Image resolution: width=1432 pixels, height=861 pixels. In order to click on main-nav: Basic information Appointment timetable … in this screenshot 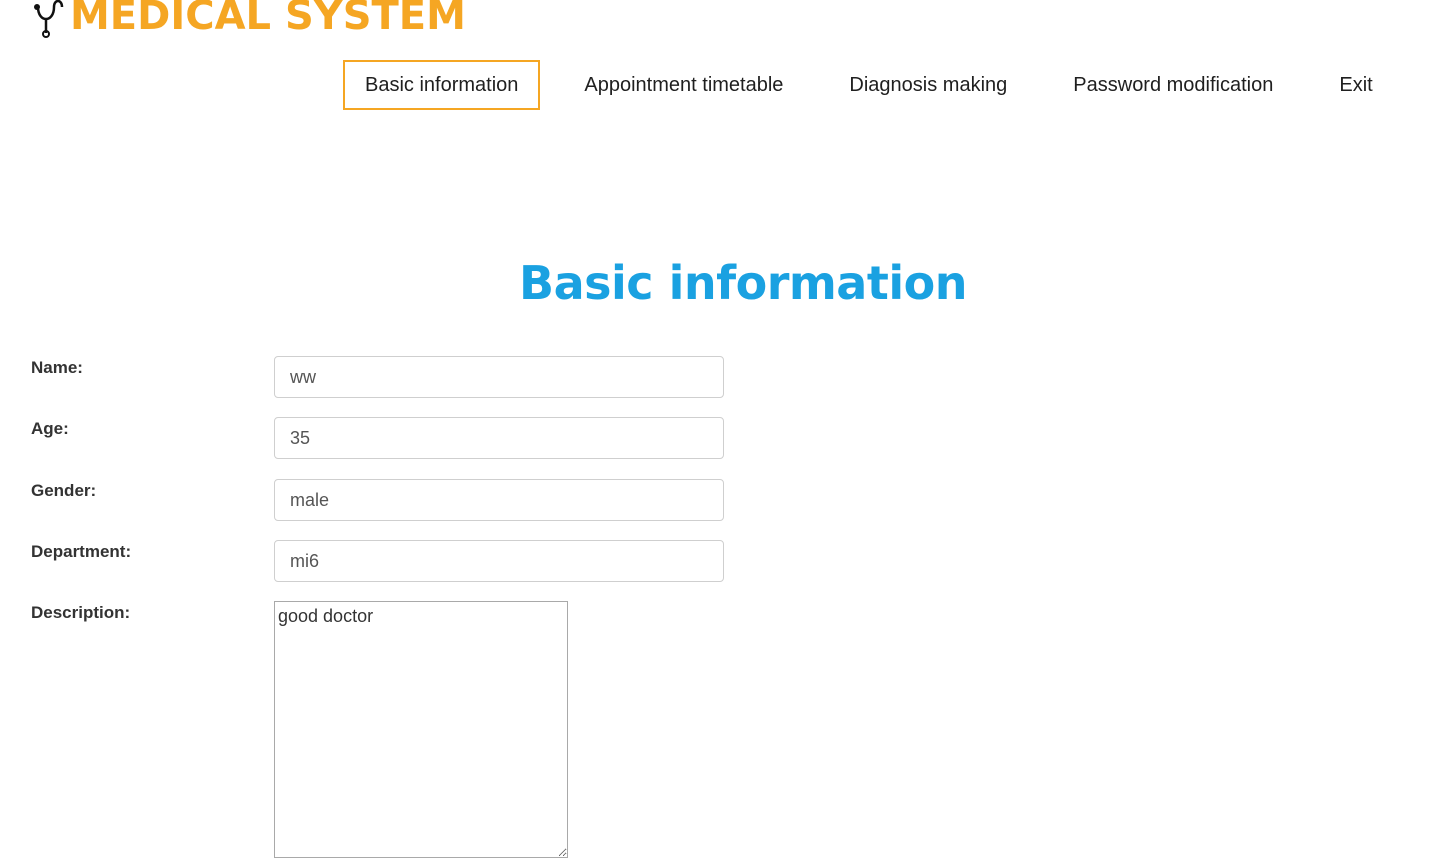, I will do `click(869, 85)`.